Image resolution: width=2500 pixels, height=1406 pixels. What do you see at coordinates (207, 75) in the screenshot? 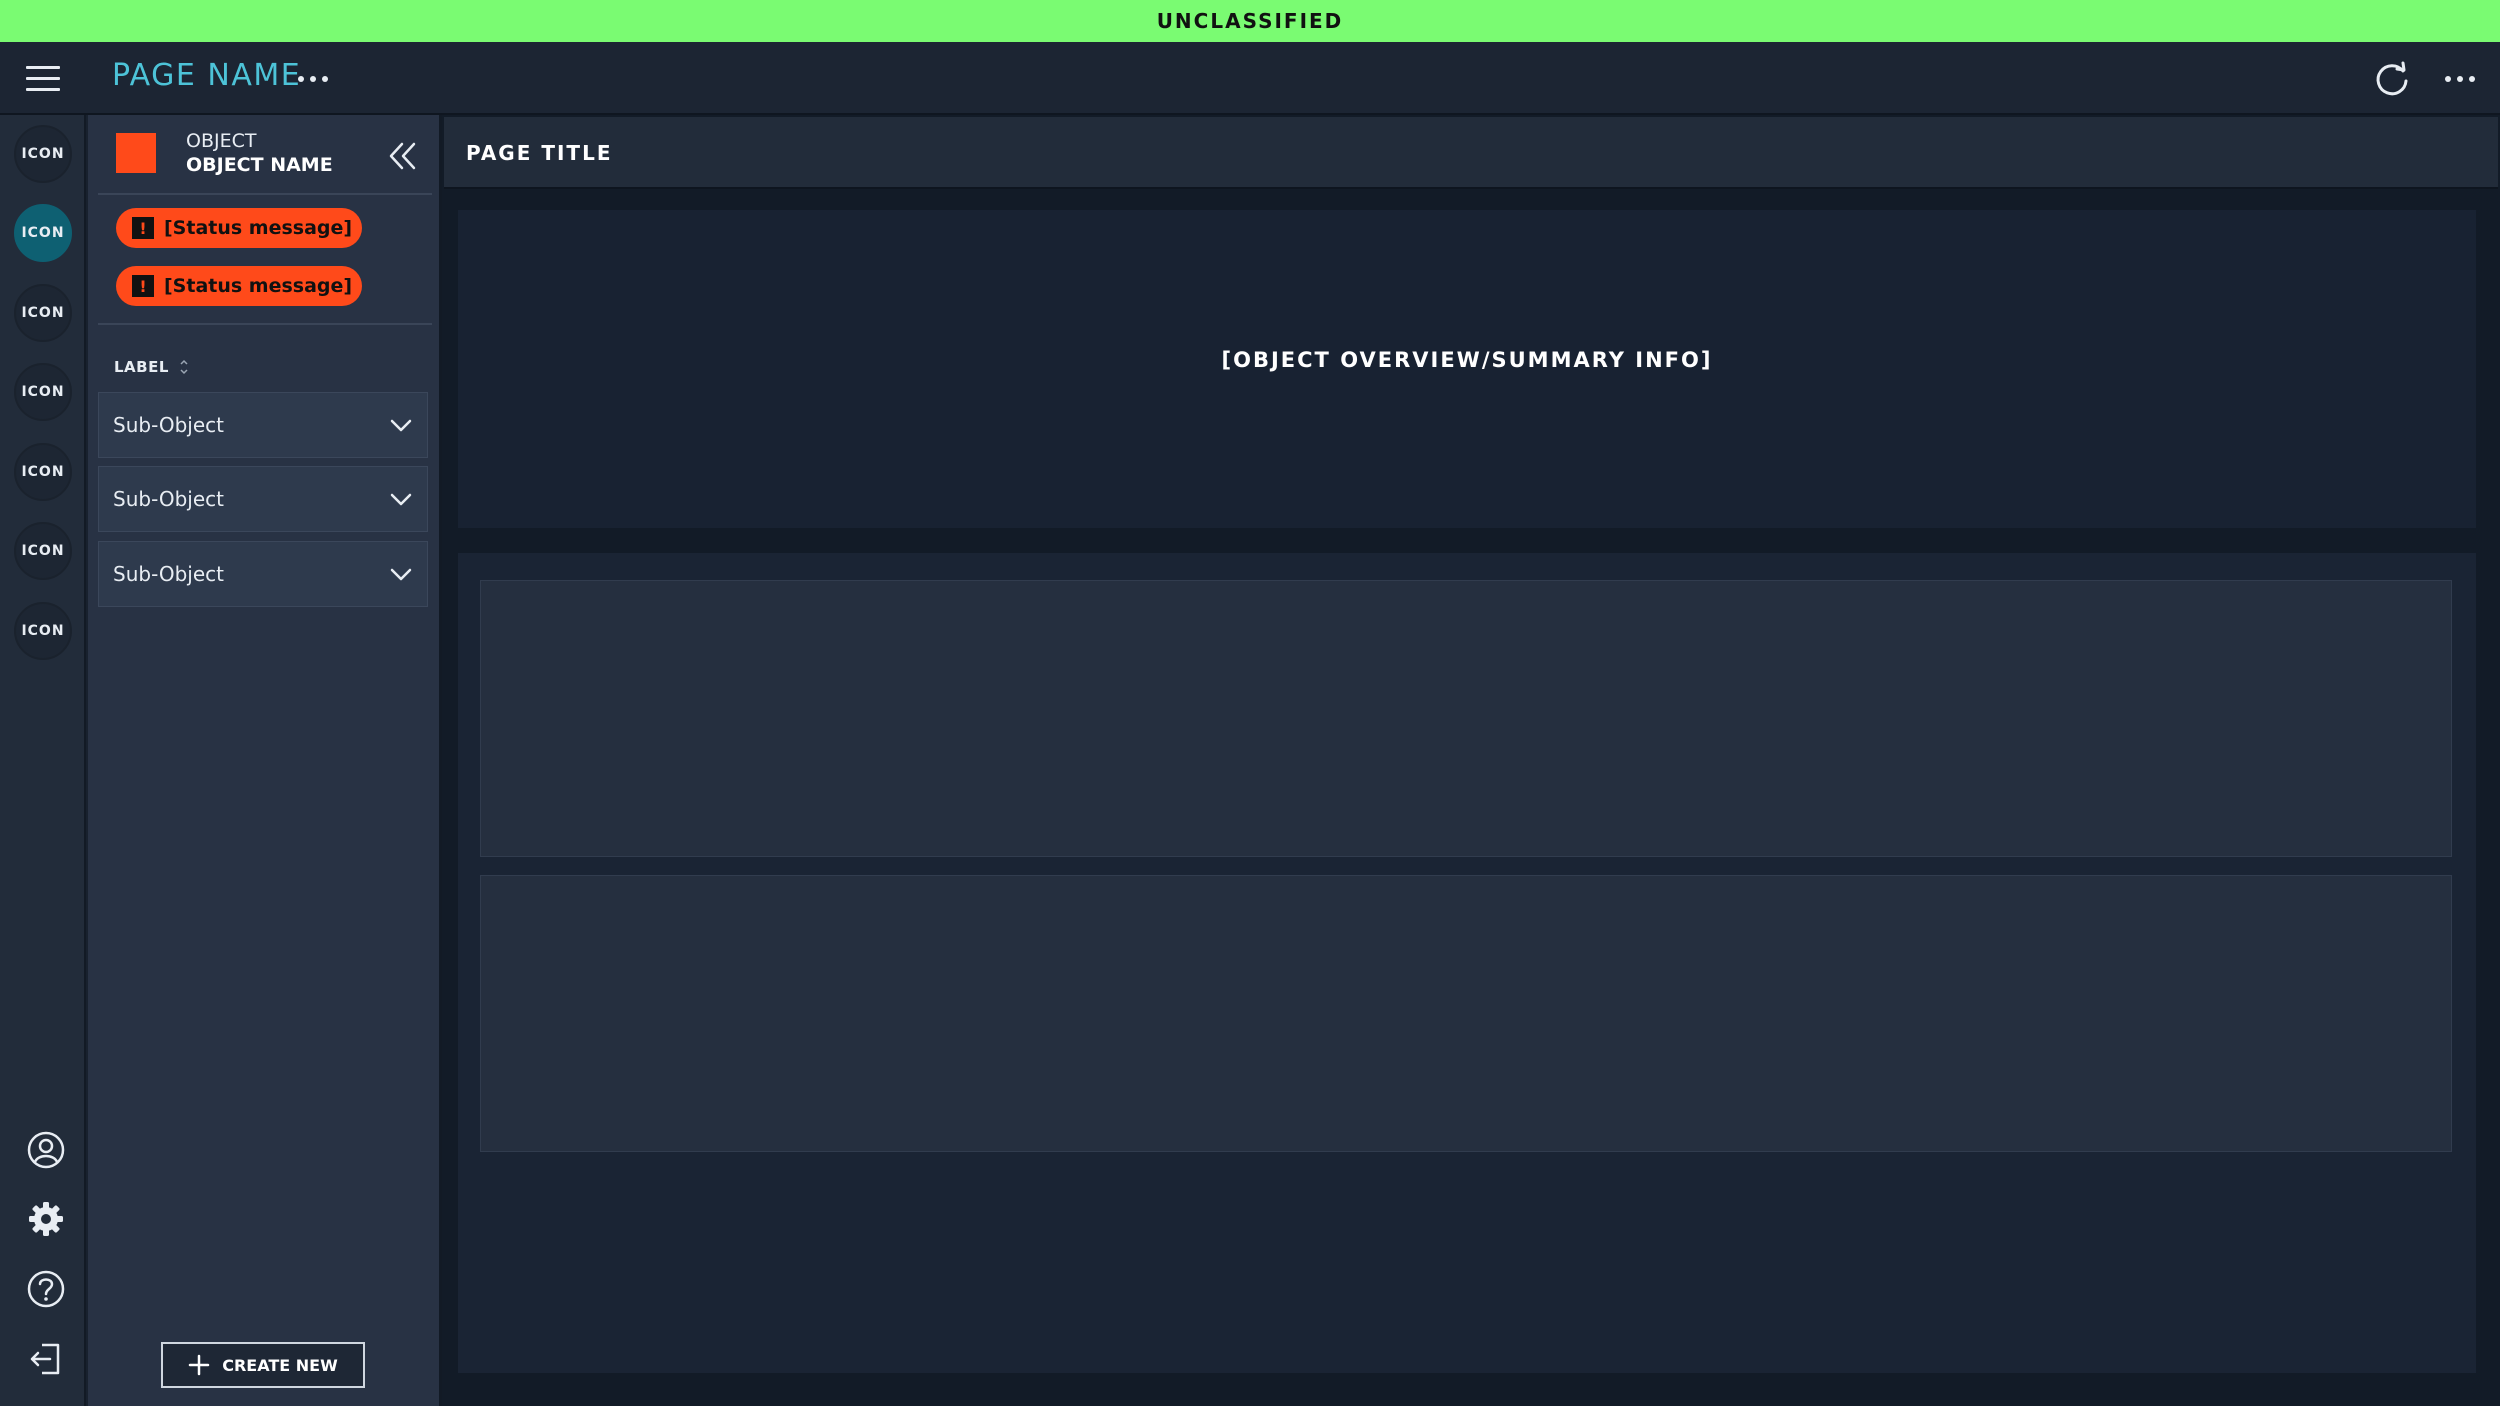
I see `page-name: PAGE NAME` at bounding box center [207, 75].